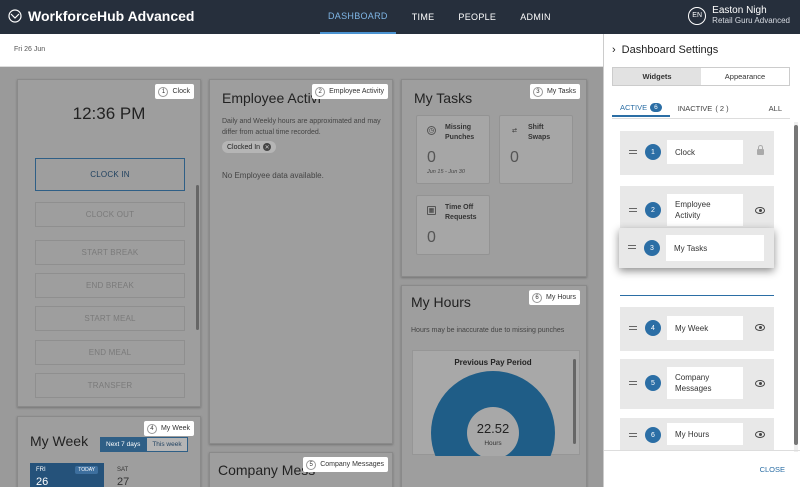 This screenshot has width=800, height=487. What do you see at coordinates (441, 302) in the screenshot?
I see `widget-title: My Hours` at bounding box center [441, 302].